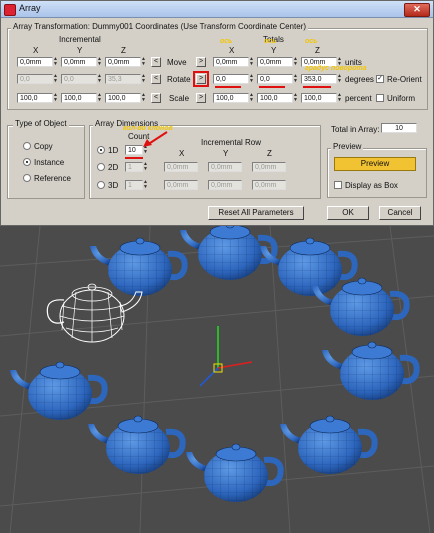 This screenshot has width=434, height=533. I want to click on incremental-row-label: Incremental Row, so click(231, 142).